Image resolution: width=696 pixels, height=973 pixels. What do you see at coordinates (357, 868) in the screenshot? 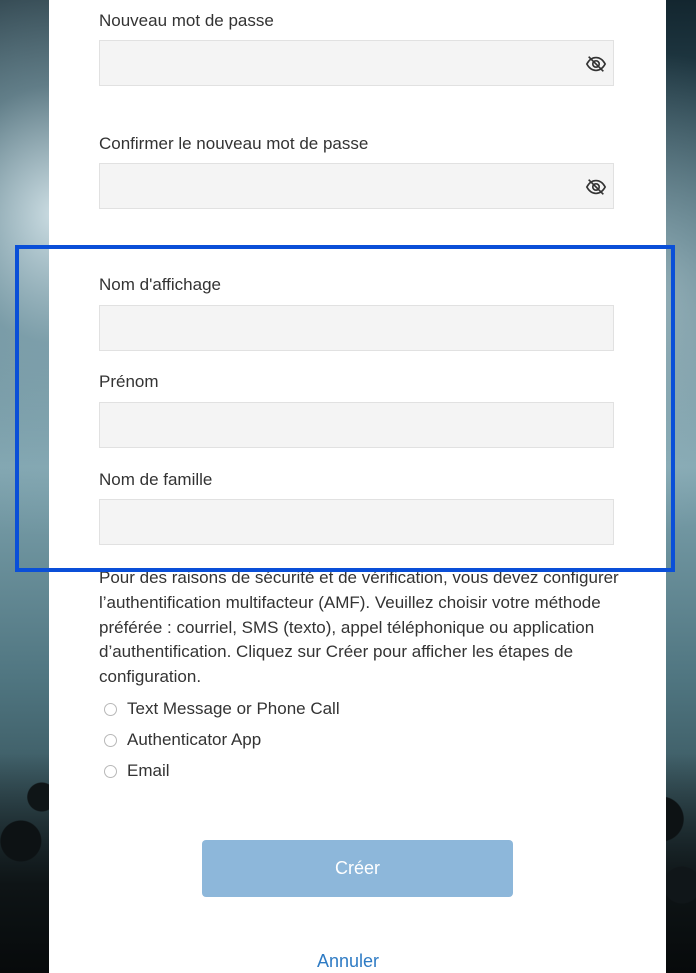
I see `create-button: Créer` at bounding box center [357, 868].